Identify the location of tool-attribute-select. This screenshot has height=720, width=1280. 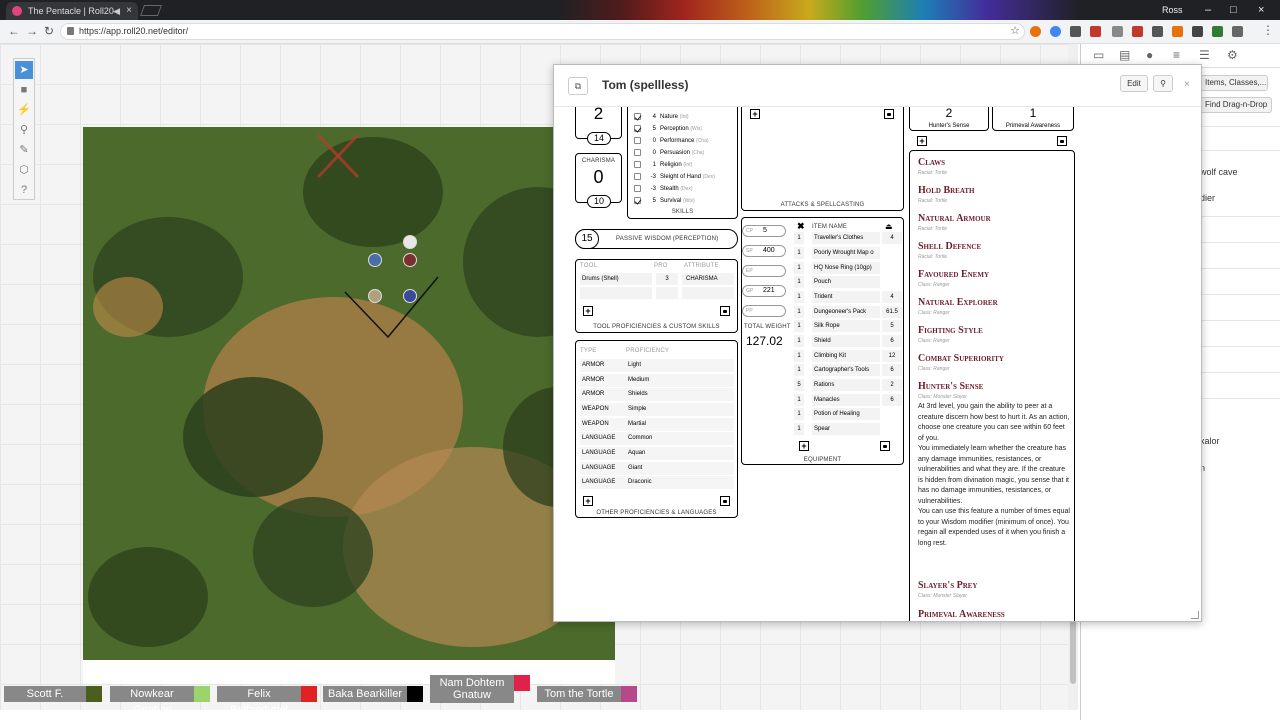
(708, 293).